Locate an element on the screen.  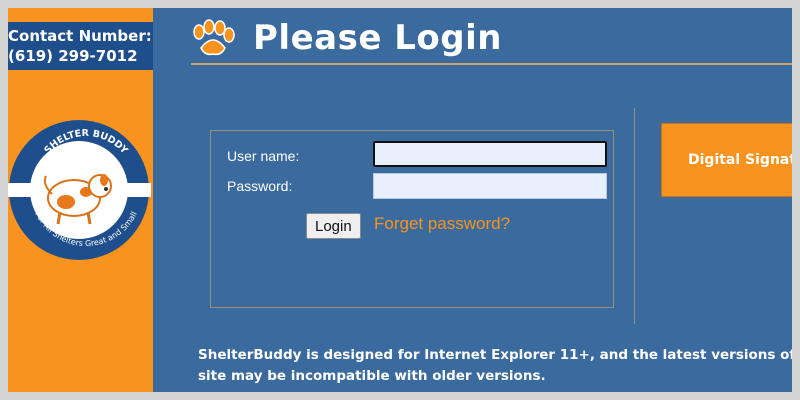
contact-label: Contact Number: is located at coordinates (80, 36).